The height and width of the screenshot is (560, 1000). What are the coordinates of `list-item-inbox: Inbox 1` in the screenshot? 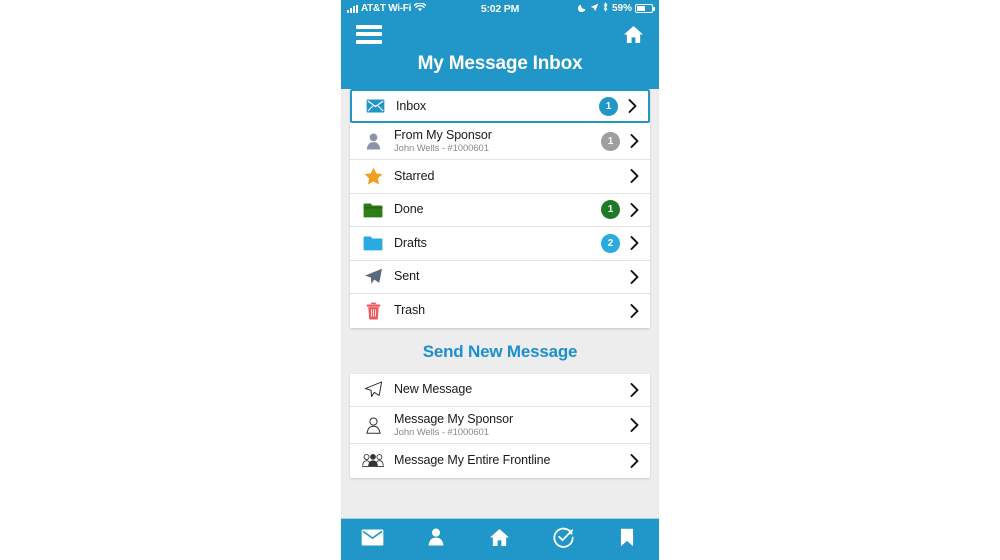 It's located at (500, 106).